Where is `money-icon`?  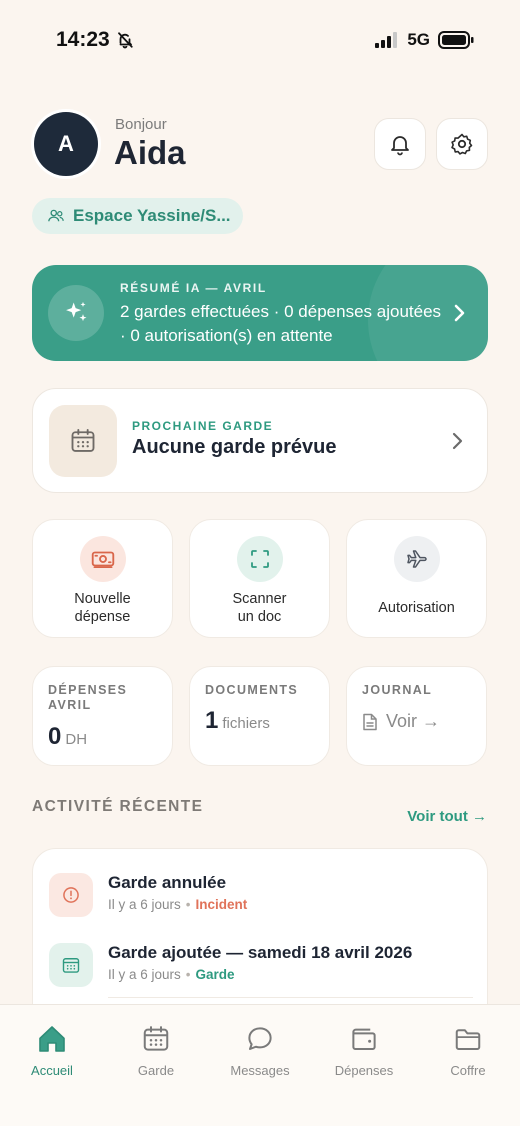 money-icon is located at coordinates (103, 559).